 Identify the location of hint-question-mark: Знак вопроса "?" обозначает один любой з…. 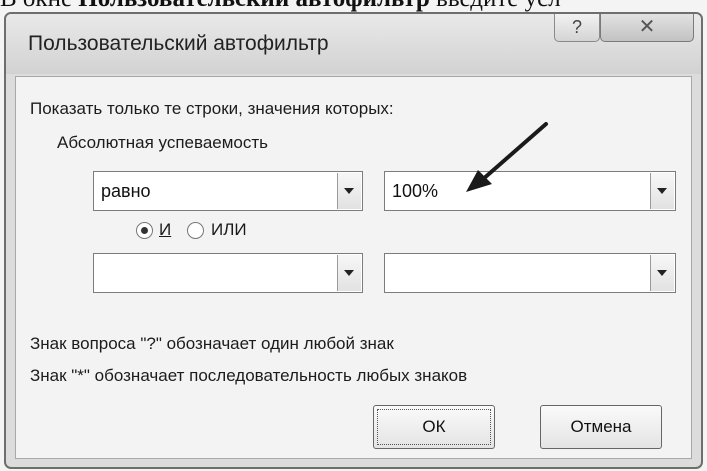
(212, 343).